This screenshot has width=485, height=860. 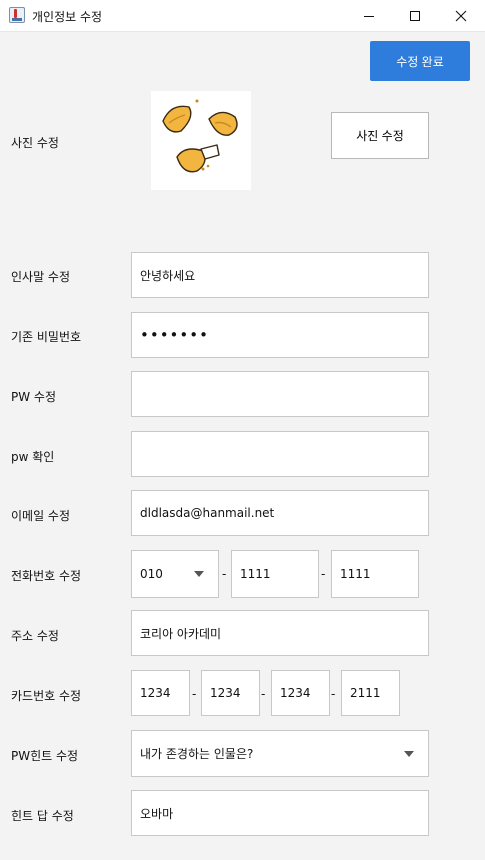 What do you see at coordinates (67, 17) in the screenshot?
I see `window-title: 개인정보 수정` at bounding box center [67, 17].